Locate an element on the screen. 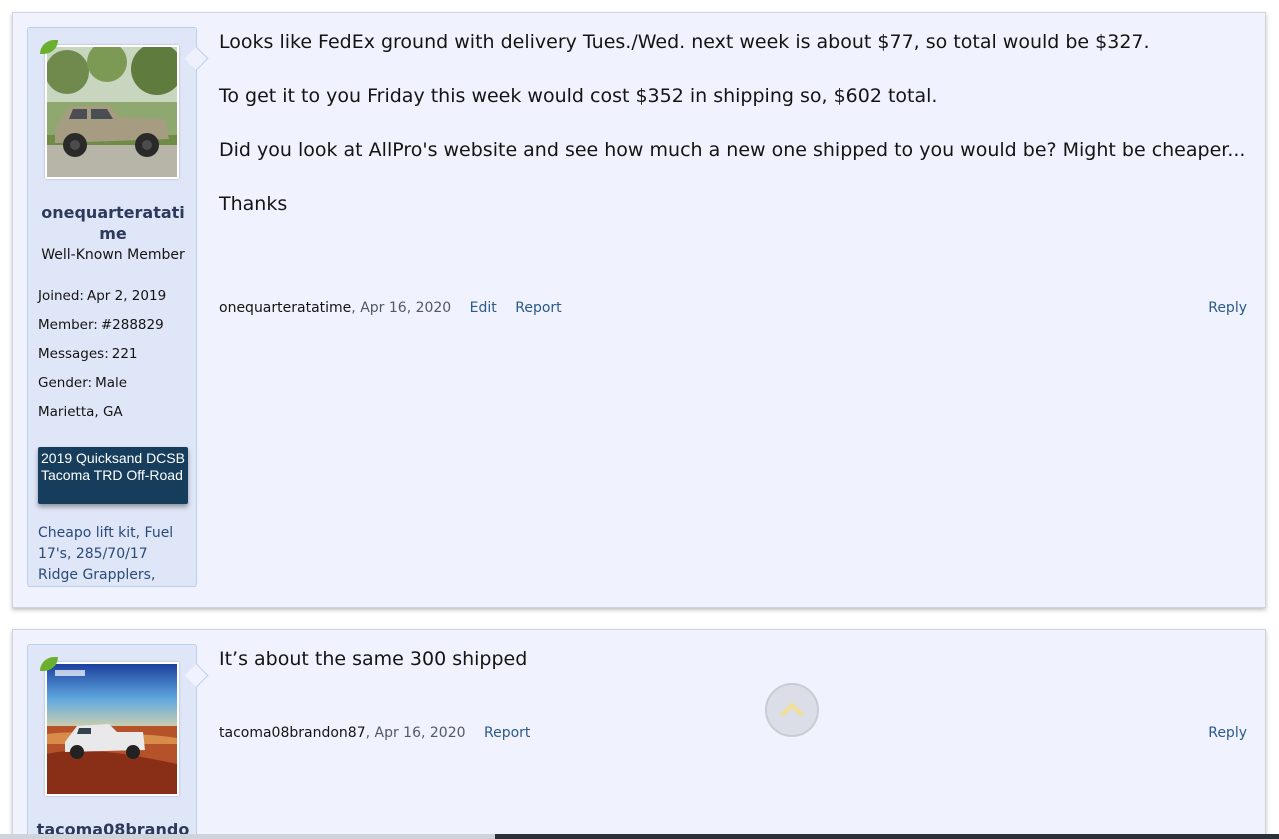 The image size is (1279, 839). messages-row: Messages: 221 is located at coordinates (115, 358).